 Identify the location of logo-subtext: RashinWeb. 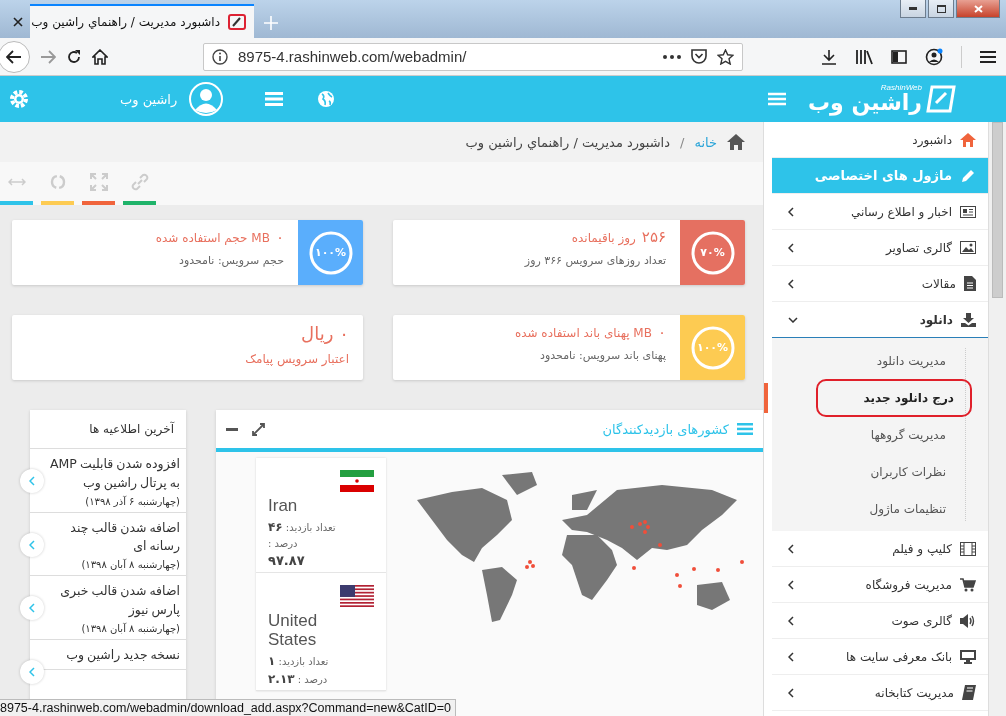
(901, 88).